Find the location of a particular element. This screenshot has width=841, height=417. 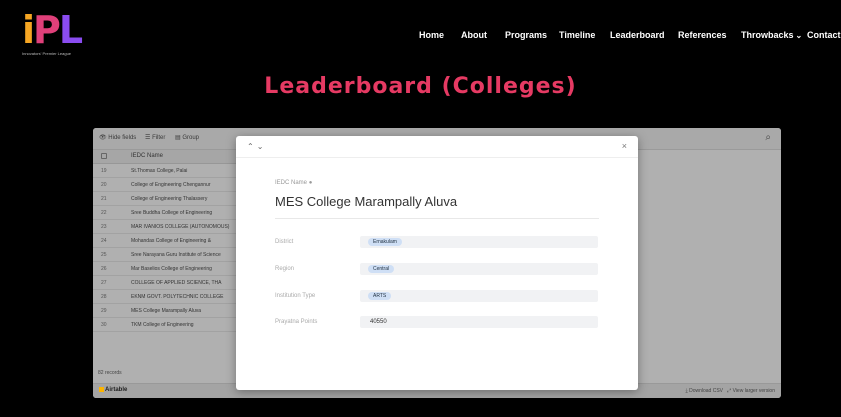

column-header-iedc-name: IEDC Name is located at coordinates (147, 156).